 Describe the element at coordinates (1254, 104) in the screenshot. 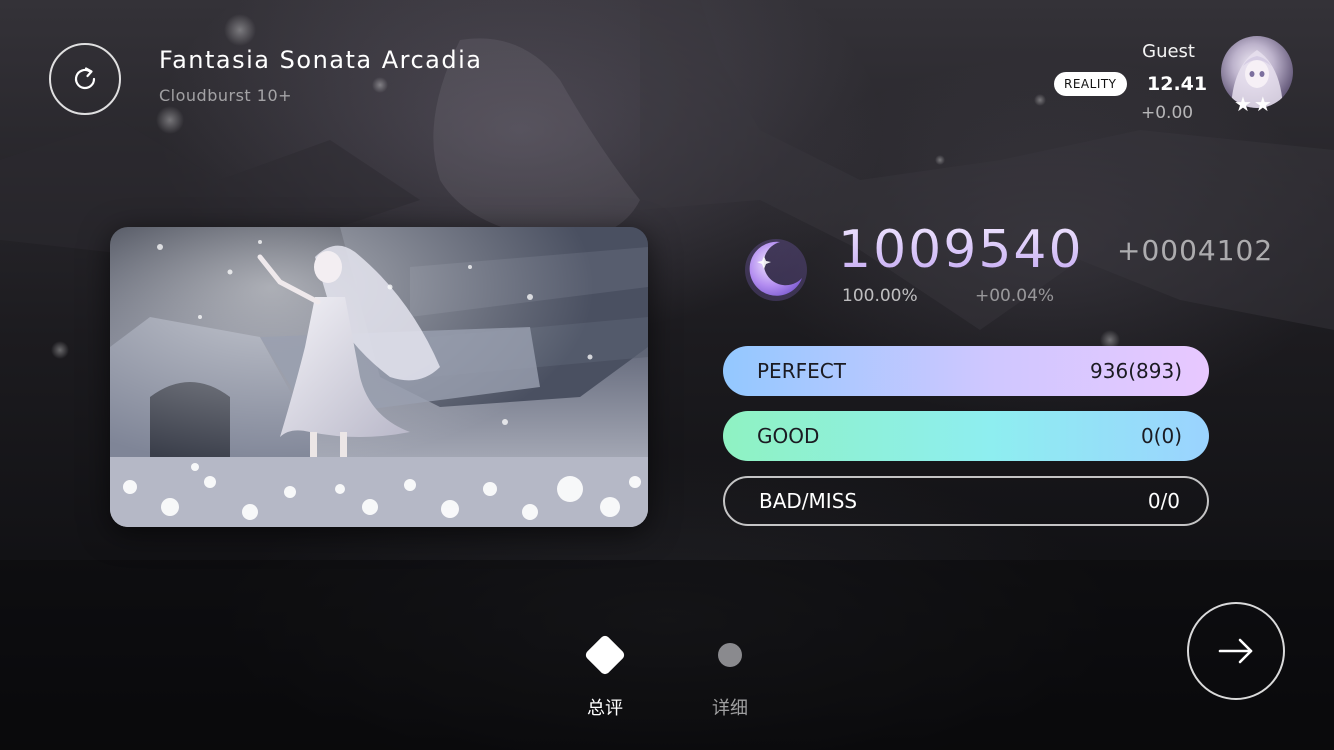

I see `avatar-stars: ★★` at that location.